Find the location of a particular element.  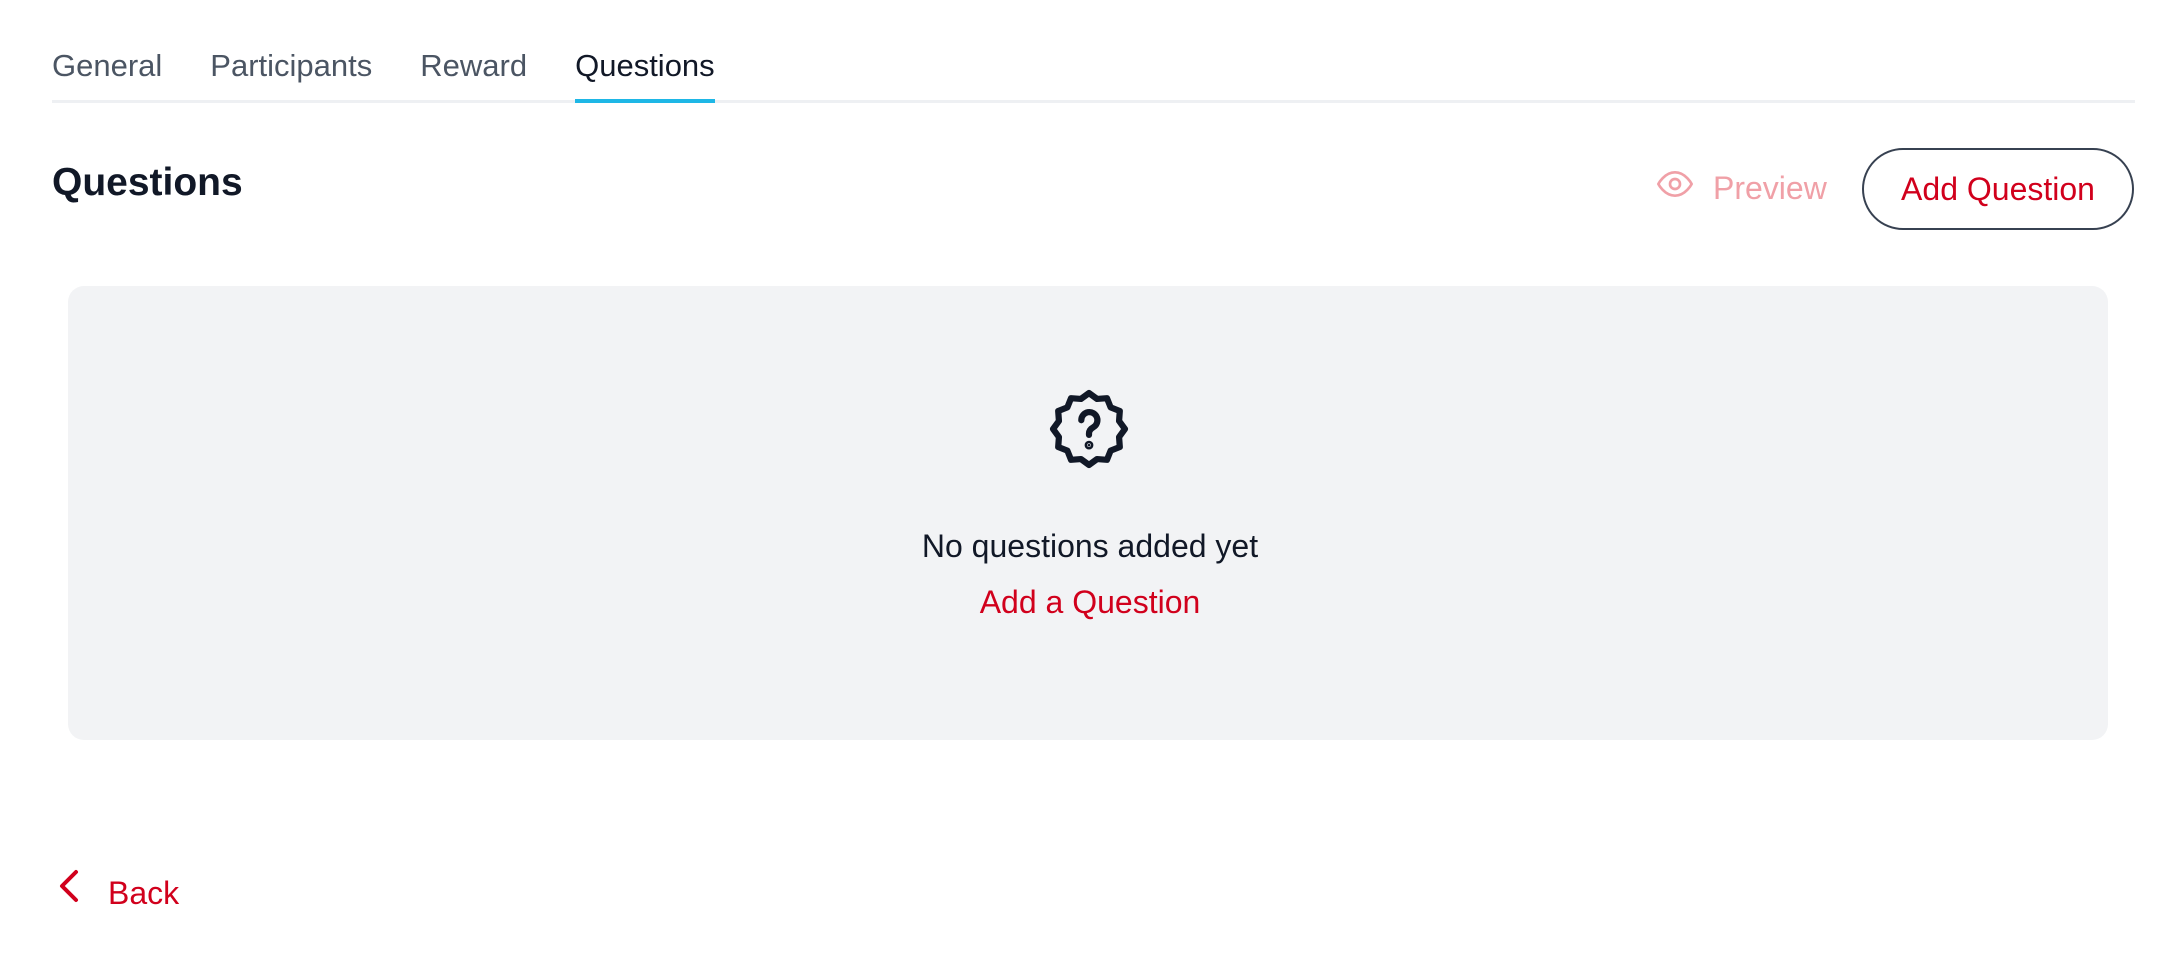

page-title: Questions is located at coordinates (147, 182).